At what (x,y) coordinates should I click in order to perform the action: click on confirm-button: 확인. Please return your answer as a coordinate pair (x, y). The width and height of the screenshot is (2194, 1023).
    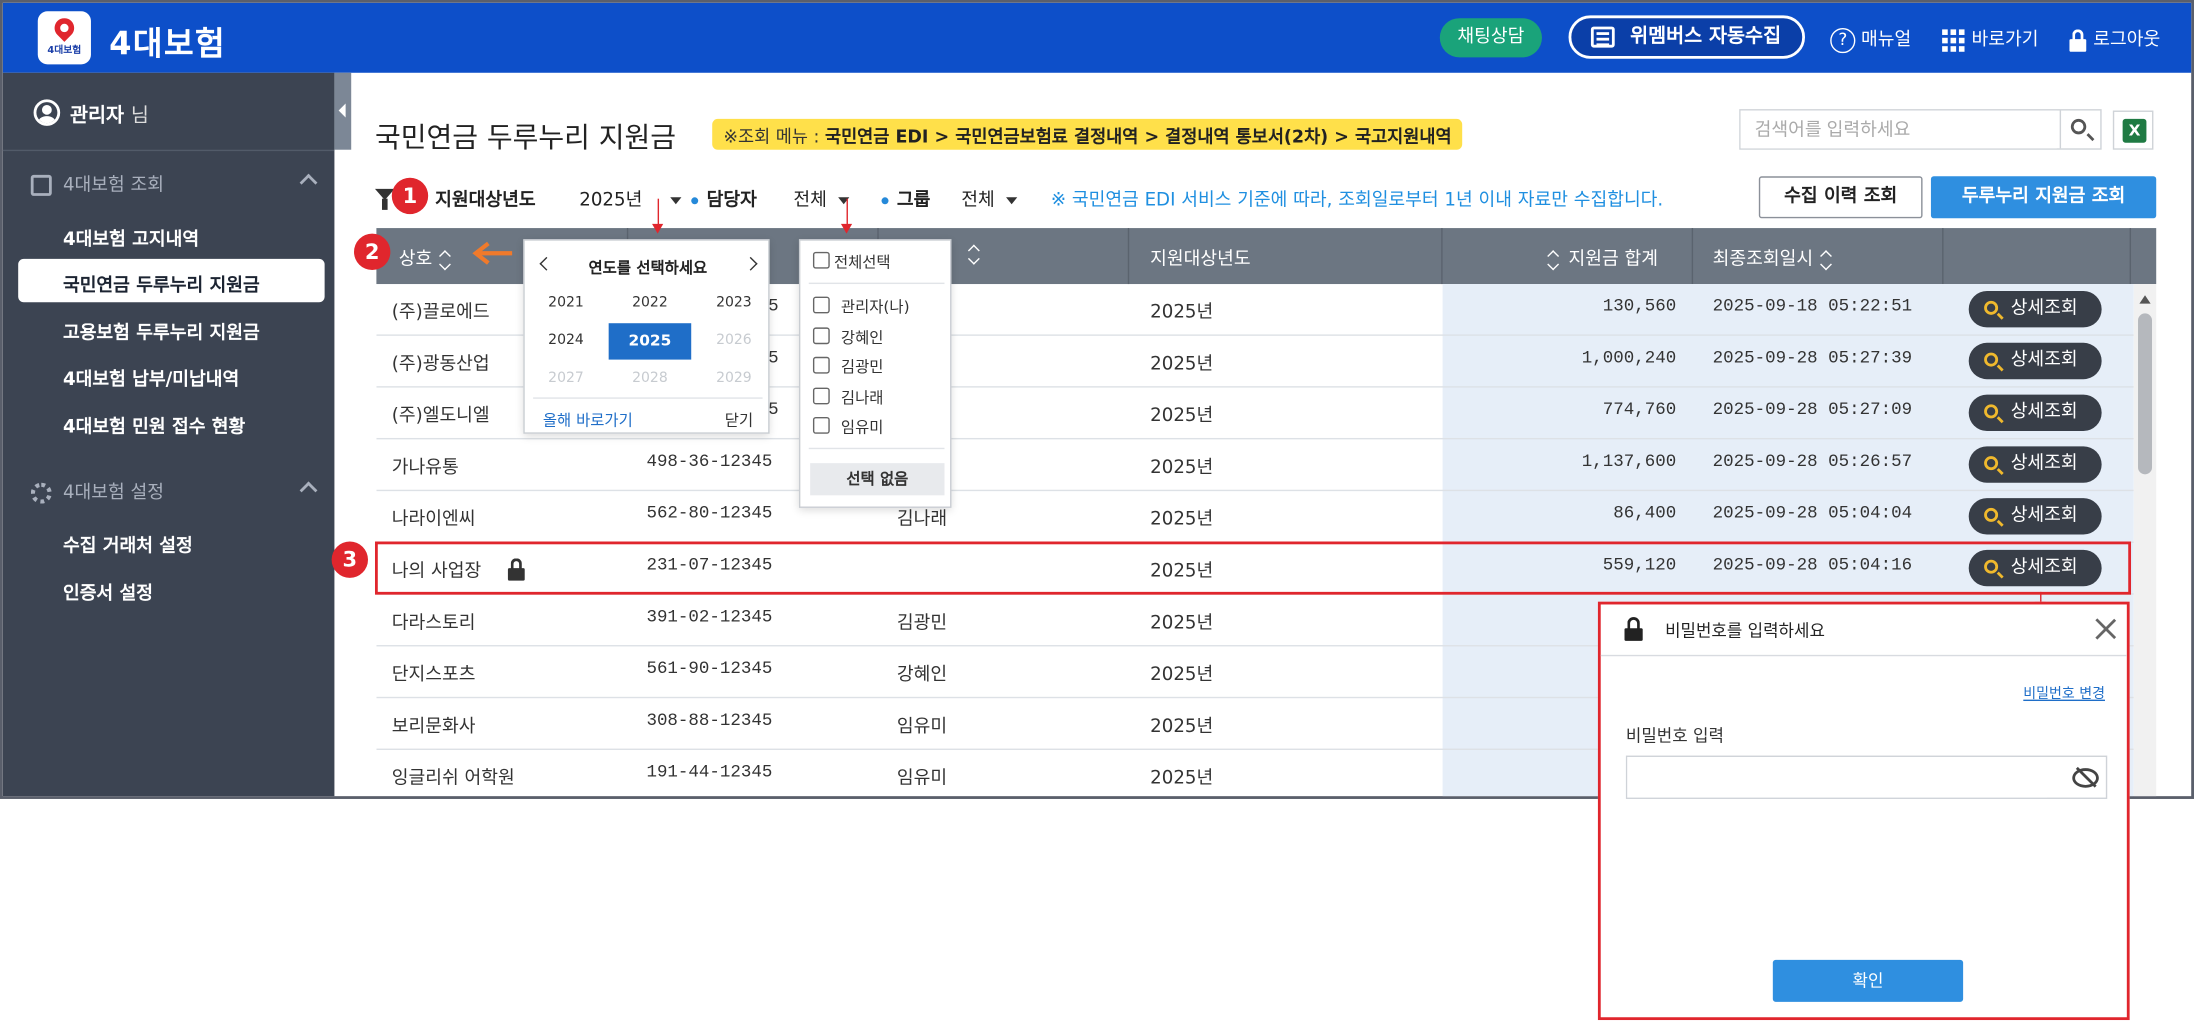
    Looking at the image, I should click on (1868, 980).